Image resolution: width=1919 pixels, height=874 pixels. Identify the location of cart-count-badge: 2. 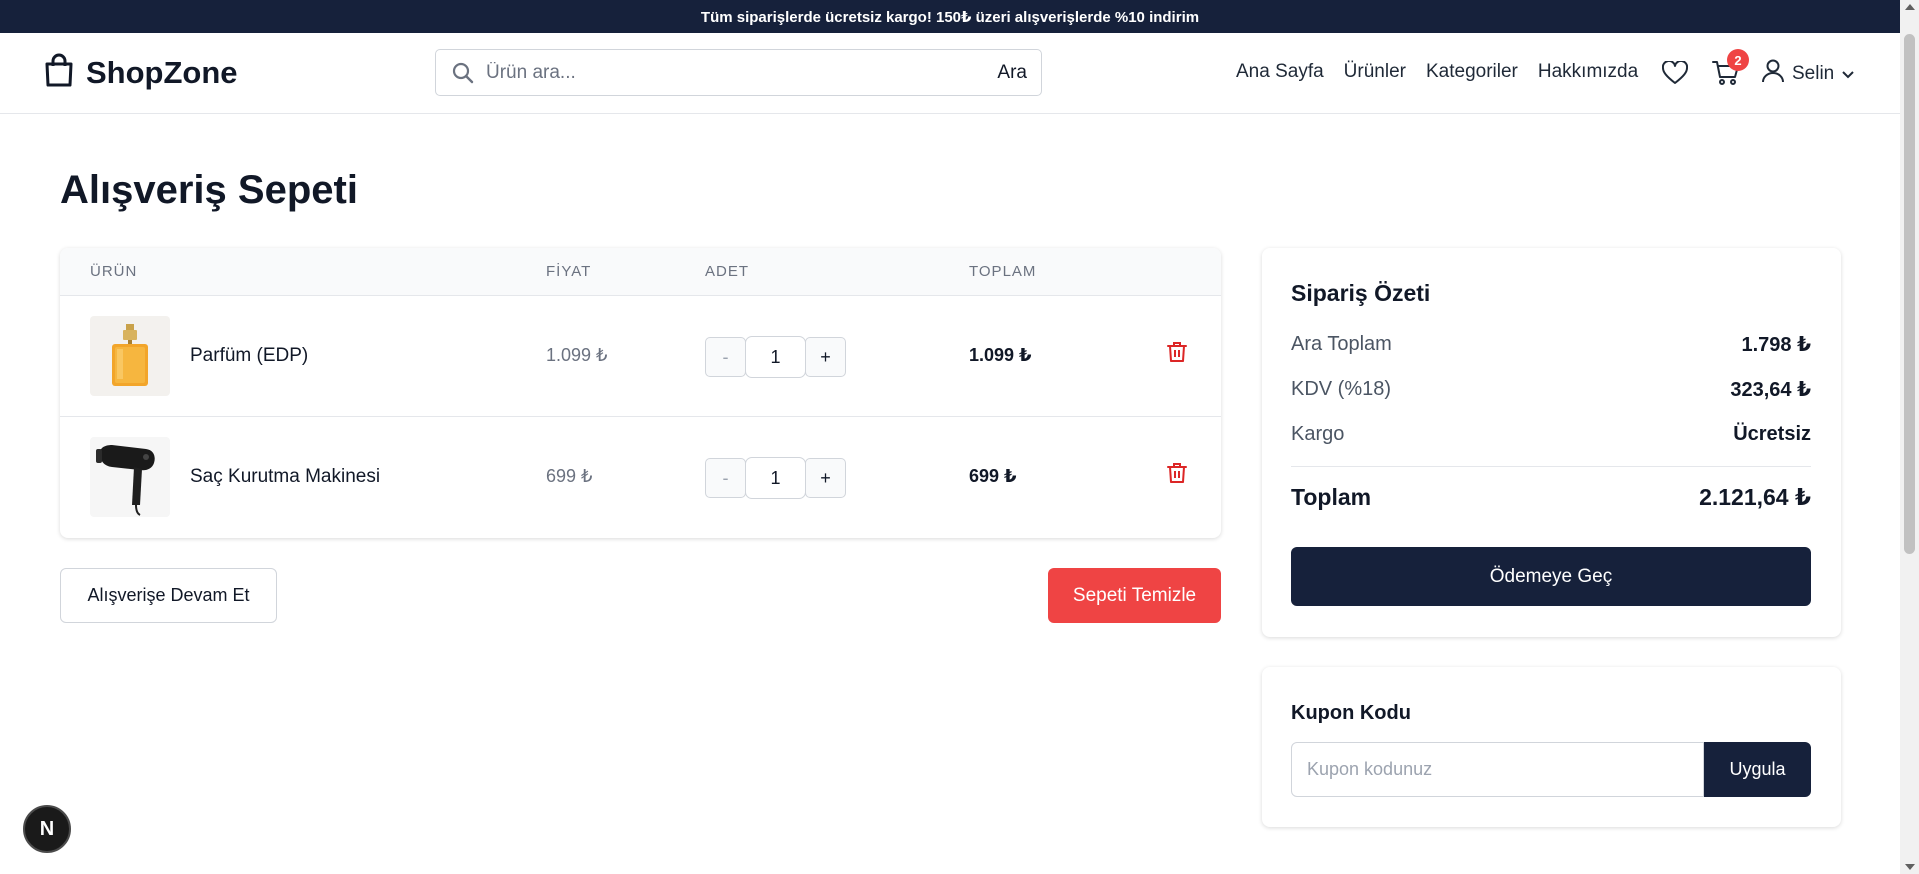
(1738, 60).